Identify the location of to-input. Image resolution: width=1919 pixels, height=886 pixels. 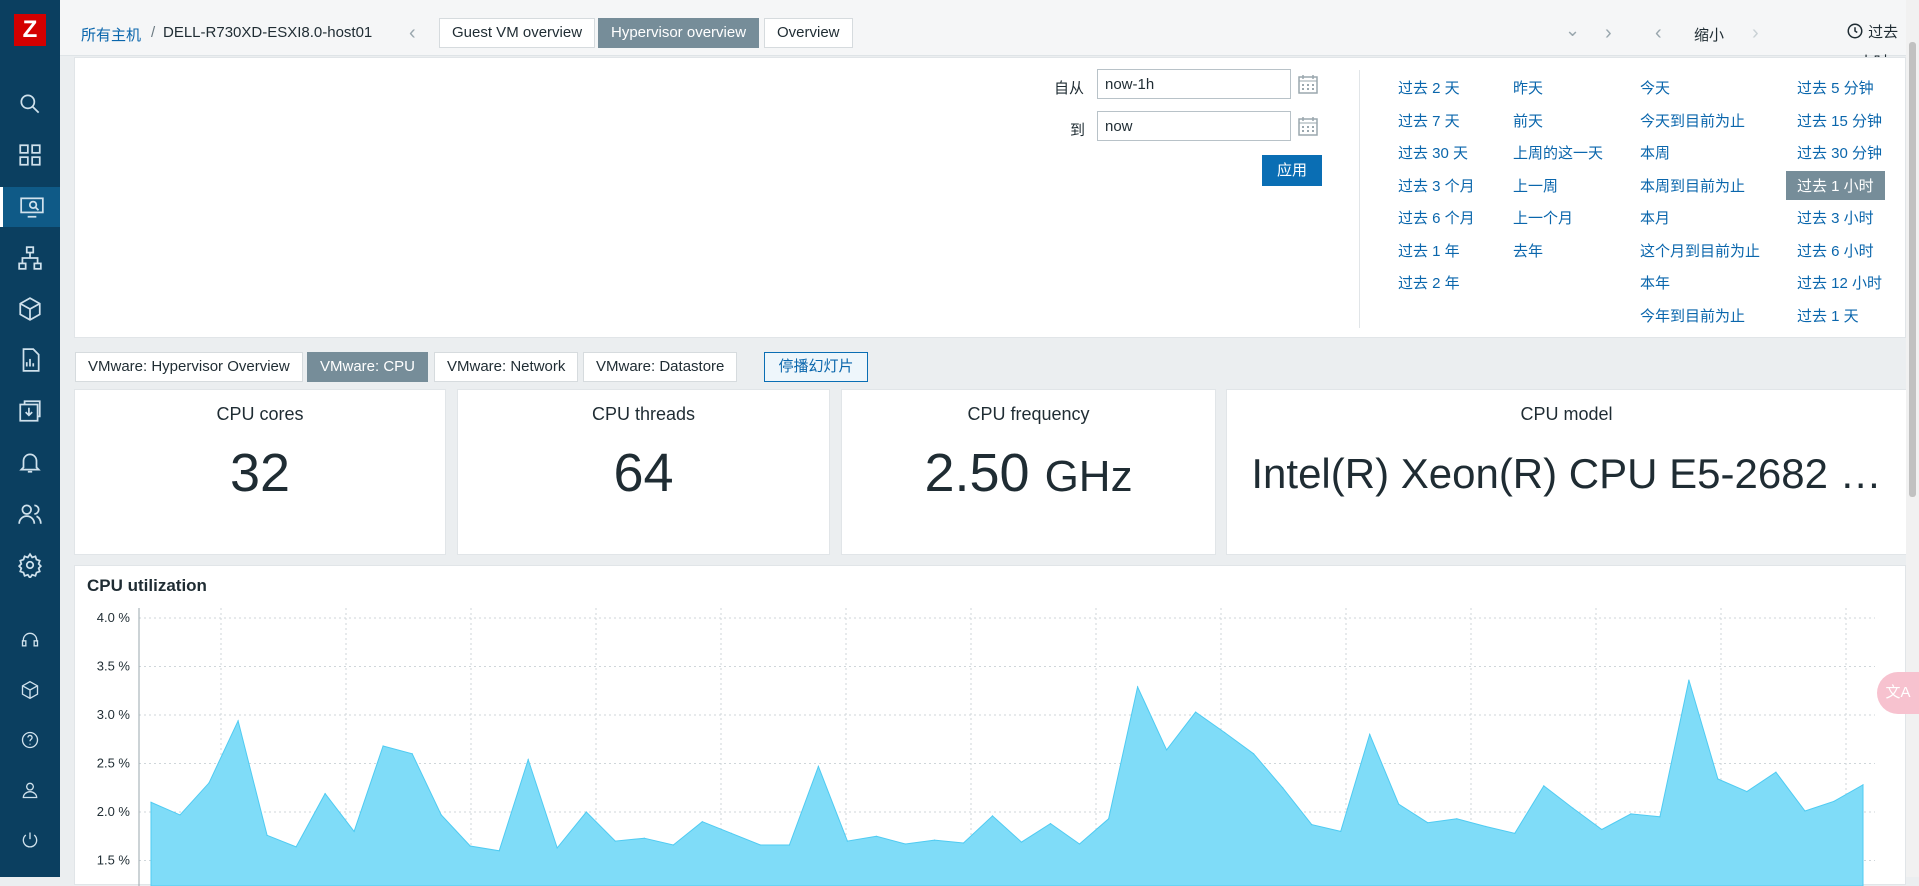
(1194, 126).